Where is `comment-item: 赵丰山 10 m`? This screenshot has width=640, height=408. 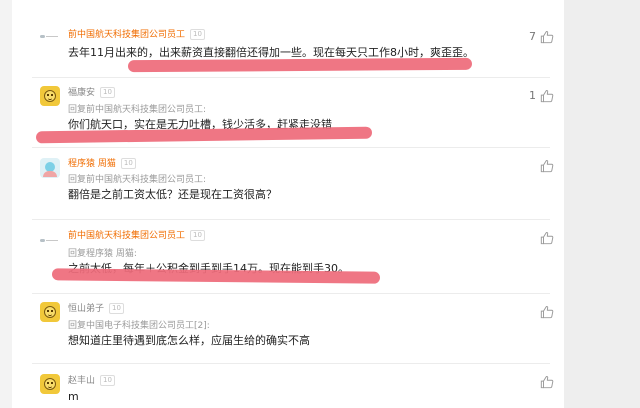
comment-item: 赵丰山 10 m is located at coordinates (288, 386).